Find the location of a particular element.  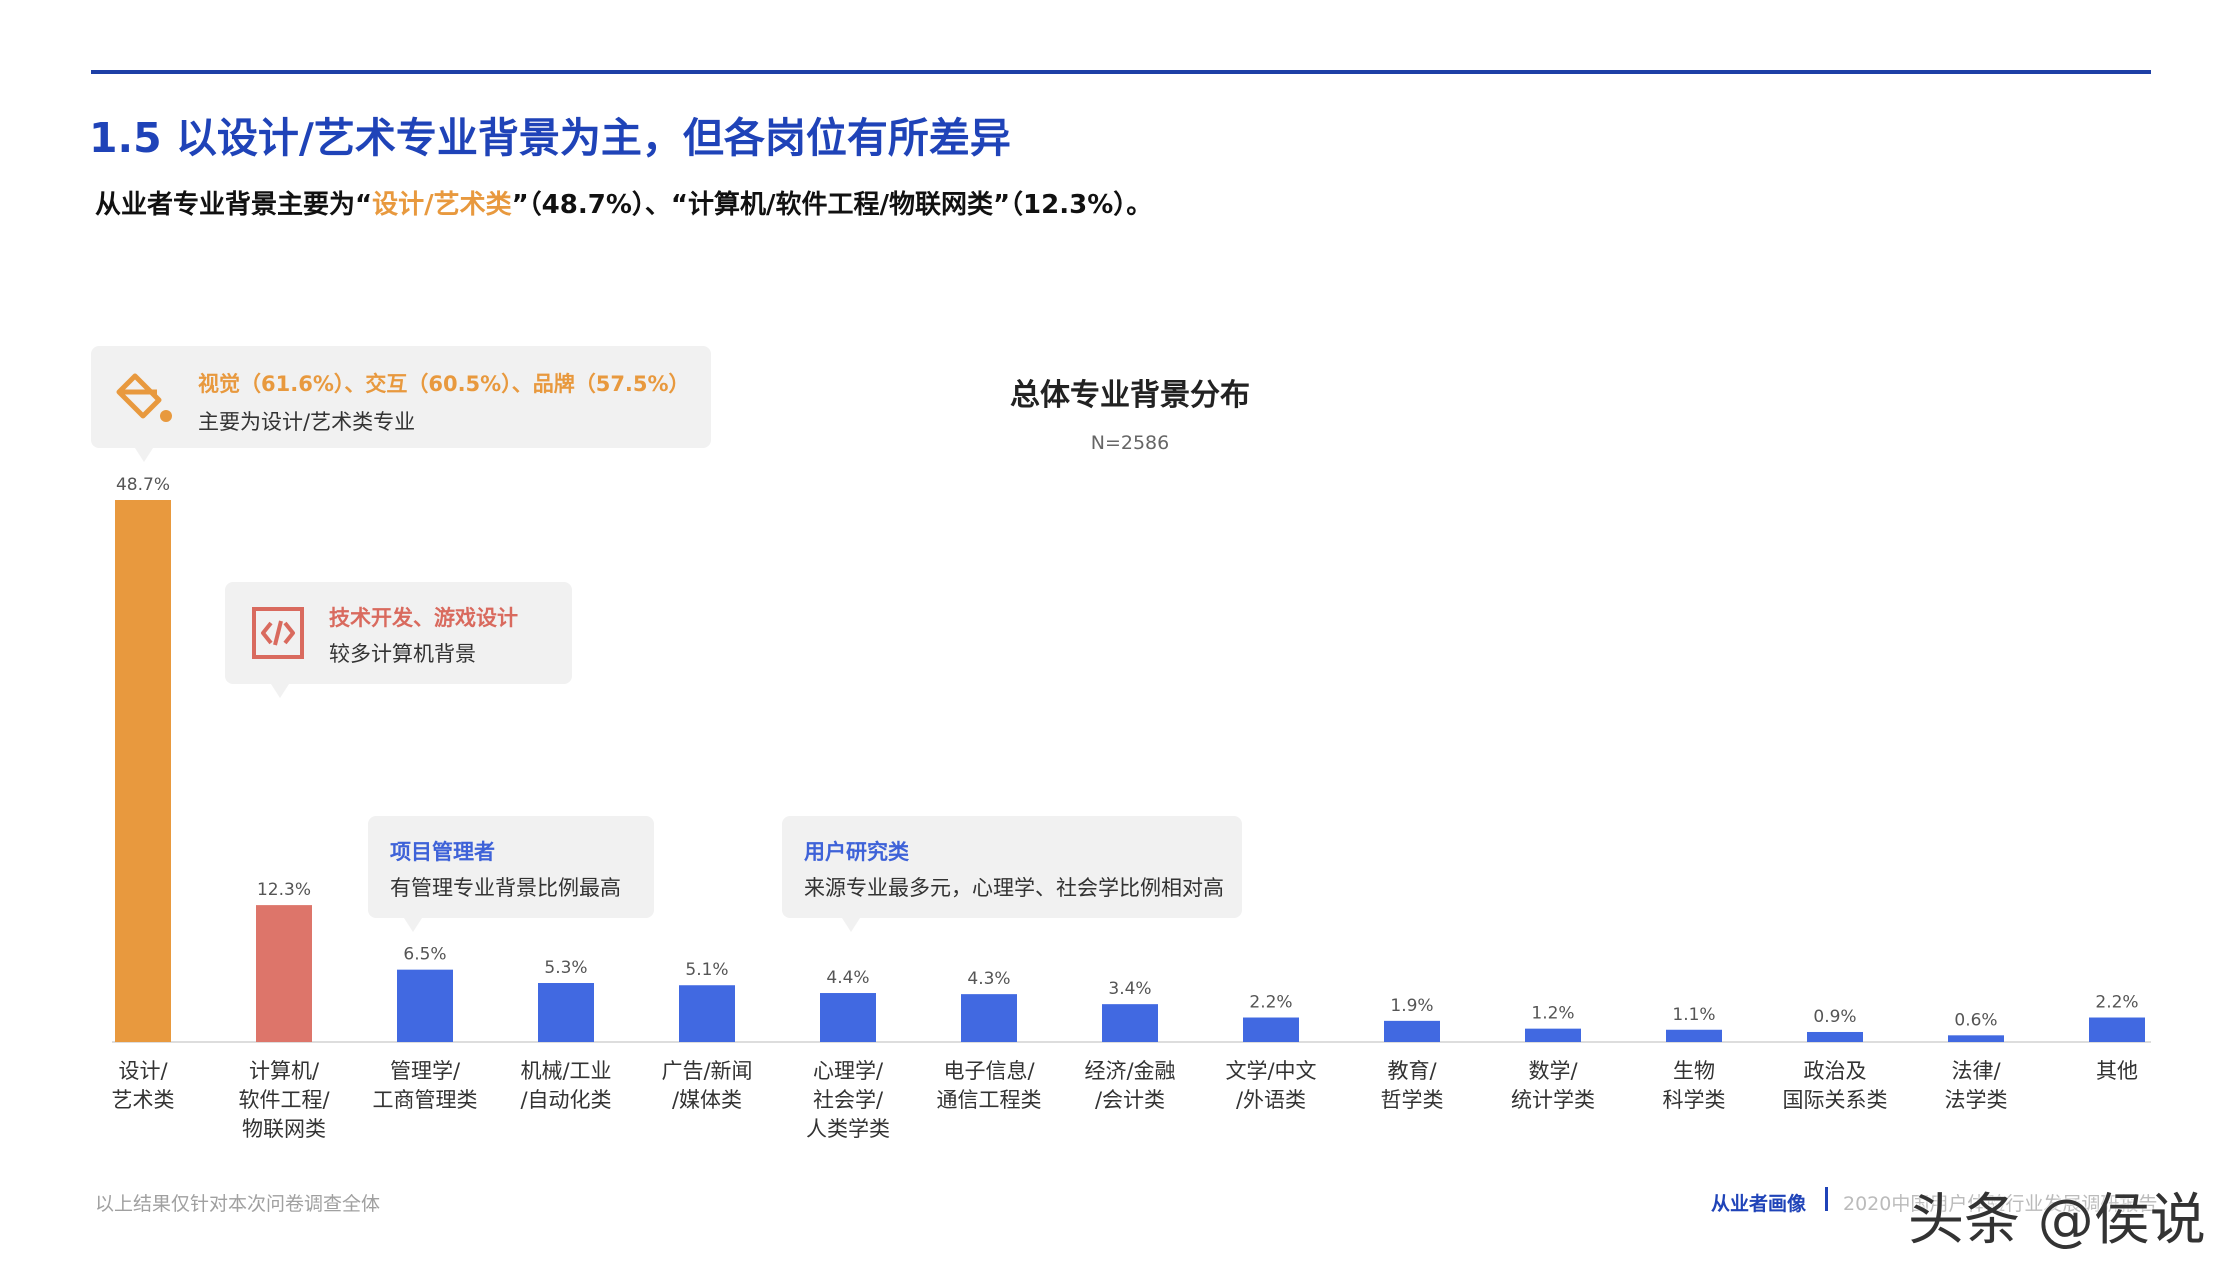

category-label-2-1: 工商管理类 is located at coordinates (425, 1100).